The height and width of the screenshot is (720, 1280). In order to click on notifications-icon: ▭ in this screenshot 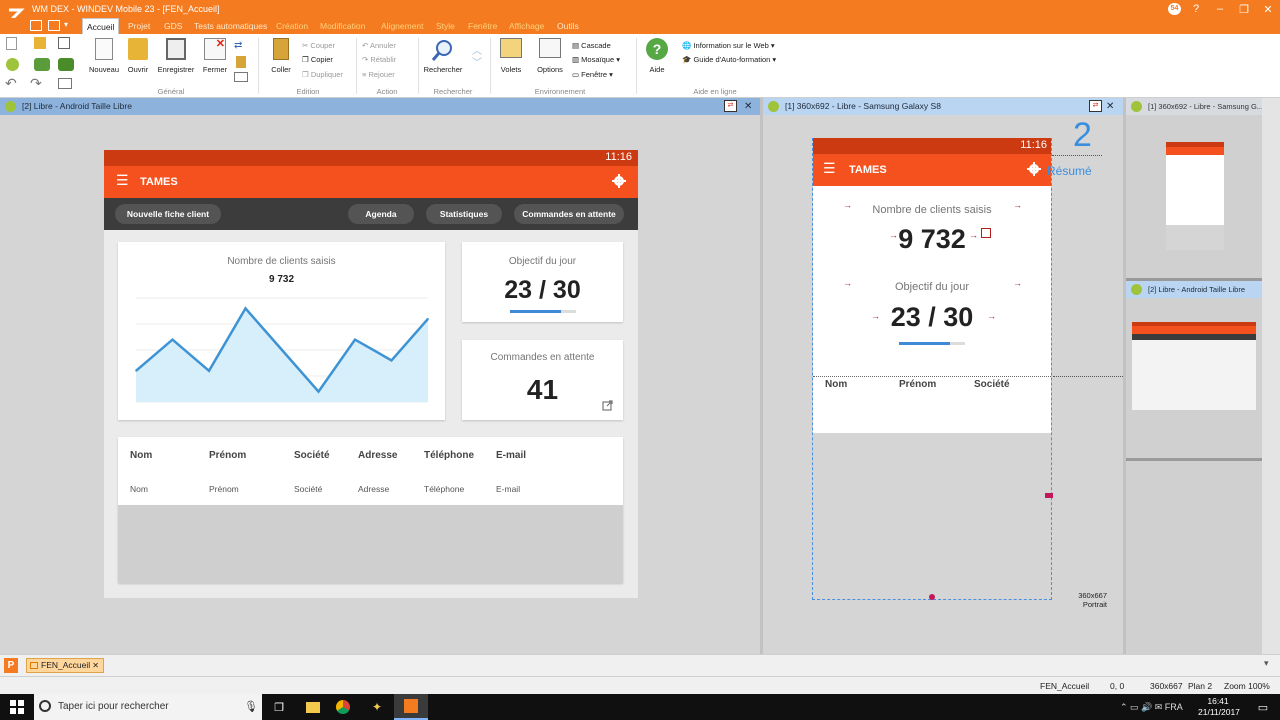, I will do `click(1263, 707)`.